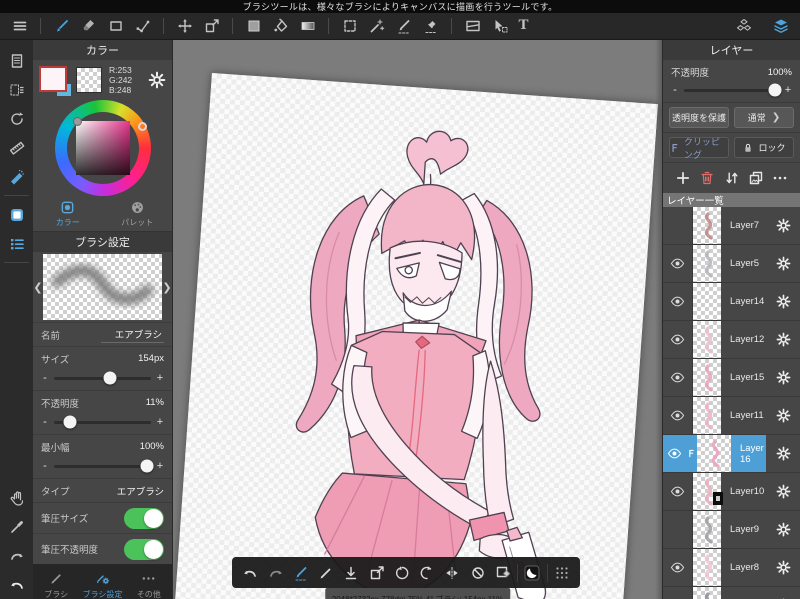 This screenshot has height=599, width=800. Describe the element at coordinates (743, 263) in the screenshot. I see `layer-name: Layer5` at that location.